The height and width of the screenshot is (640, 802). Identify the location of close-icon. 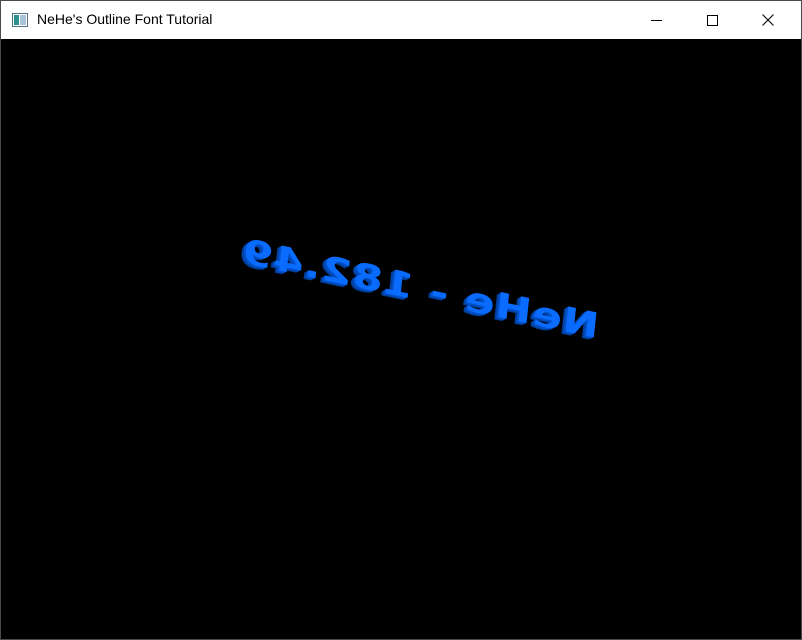
(768, 20).